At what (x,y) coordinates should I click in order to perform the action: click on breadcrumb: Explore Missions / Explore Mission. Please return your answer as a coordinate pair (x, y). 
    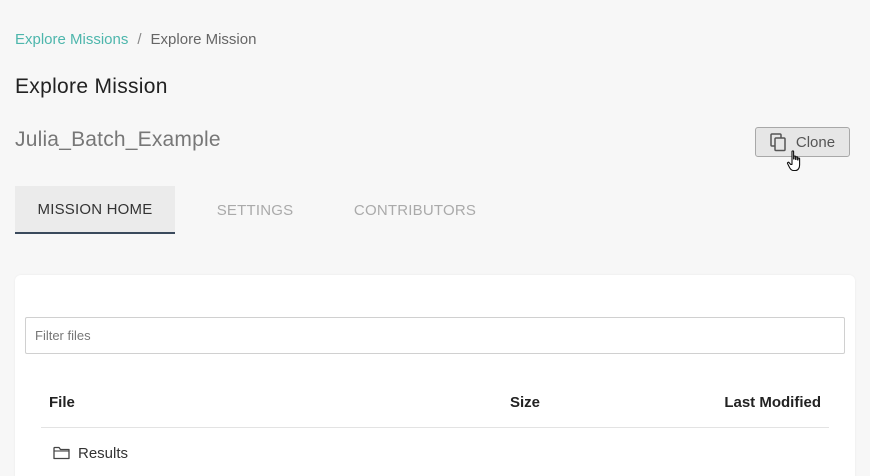
    Looking at the image, I should click on (135, 40).